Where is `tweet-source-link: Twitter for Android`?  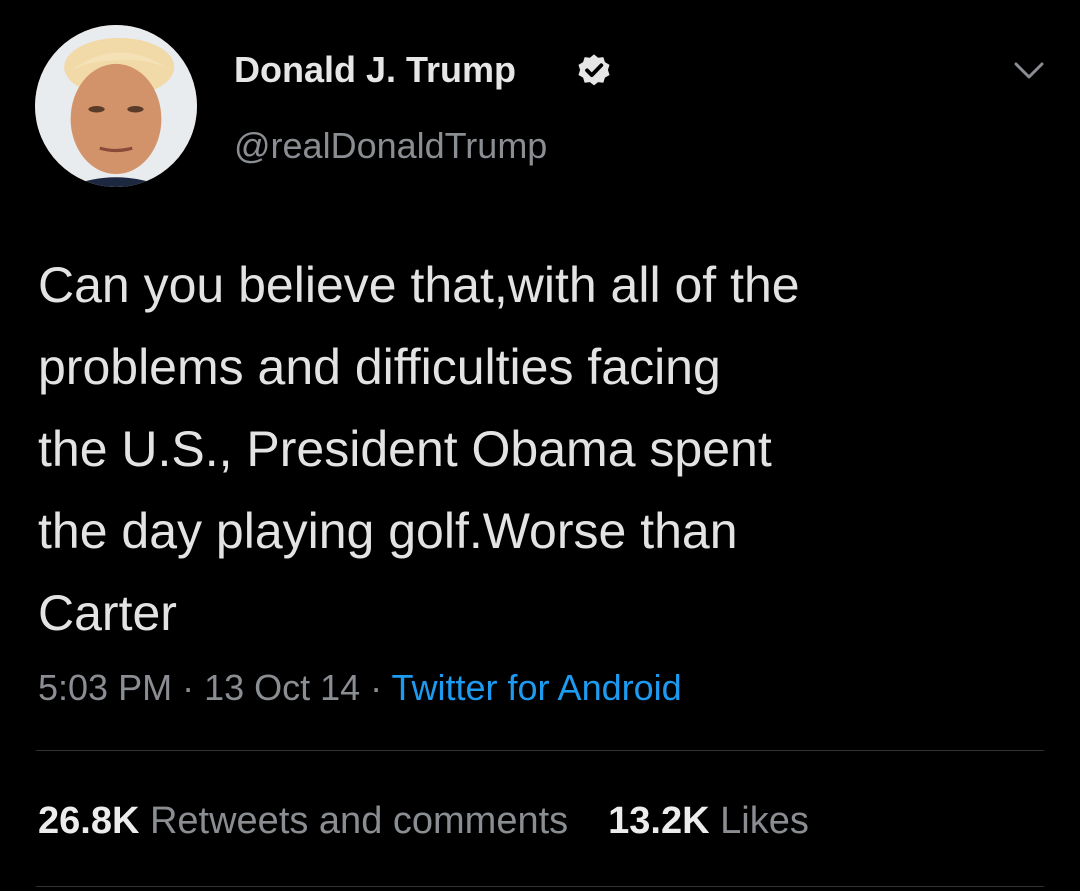 tweet-source-link: Twitter for Android is located at coordinates (537, 687).